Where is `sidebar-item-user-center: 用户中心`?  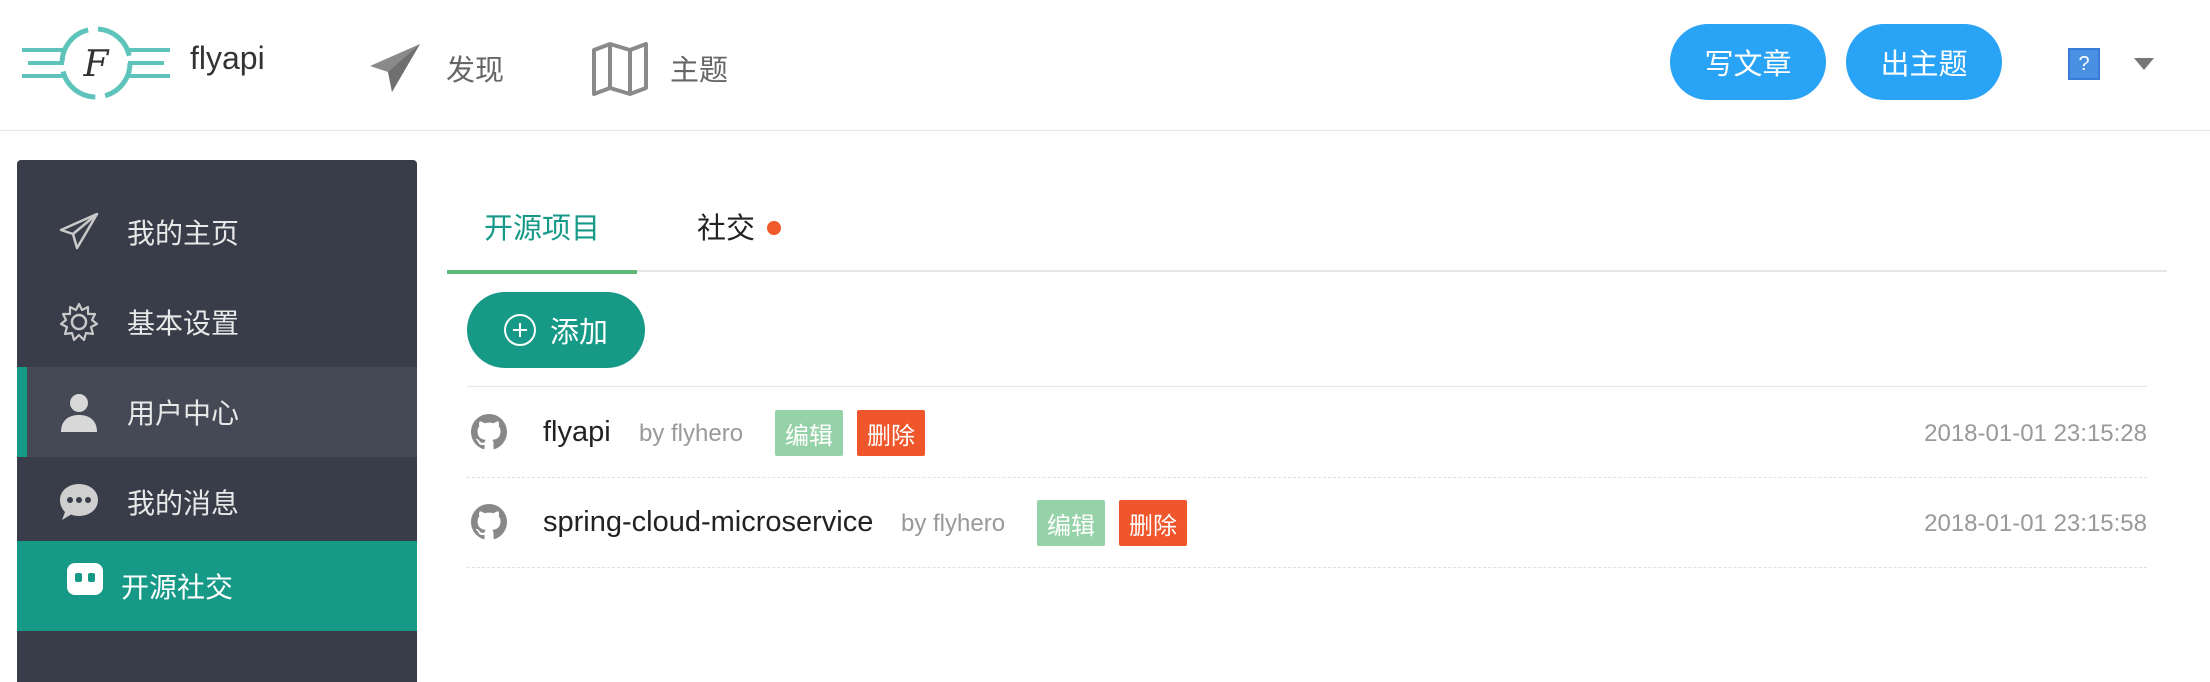 sidebar-item-user-center: 用户中心 is located at coordinates (217, 412).